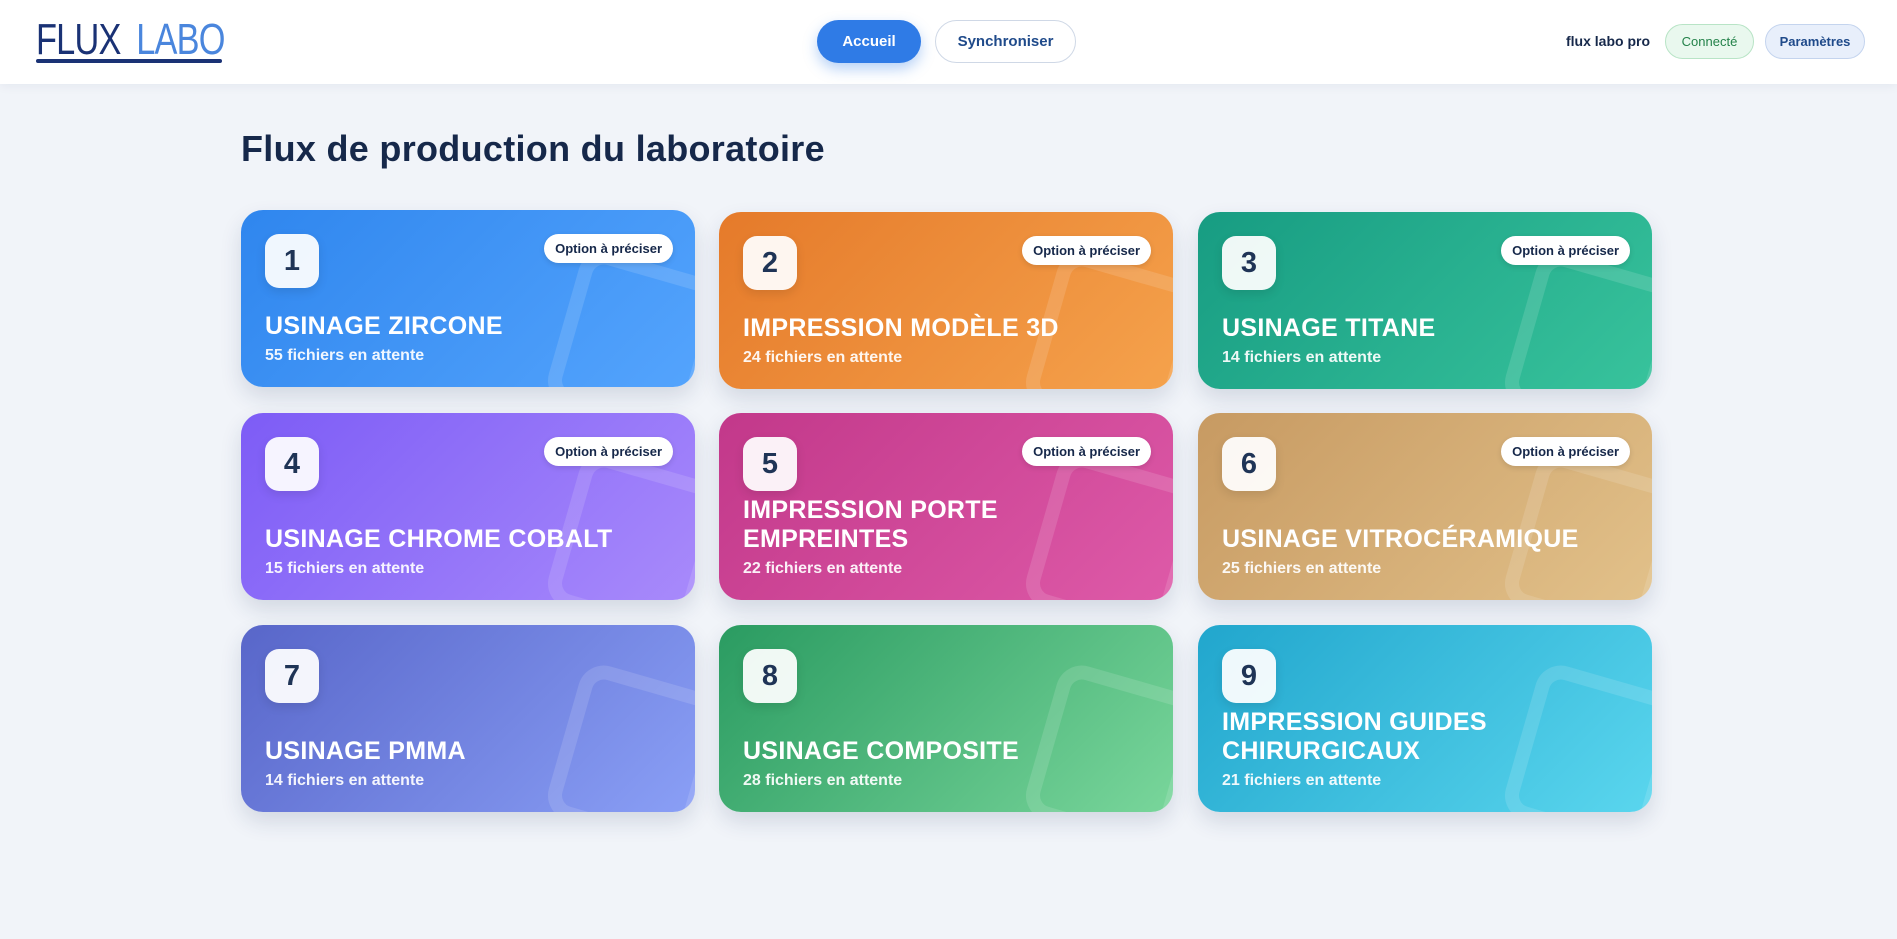 Image resolution: width=1897 pixels, height=939 pixels. What do you see at coordinates (345, 355) in the screenshot?
I see `card-pending-count: 55 fichiers en attente` at bounding box center [345, 355].